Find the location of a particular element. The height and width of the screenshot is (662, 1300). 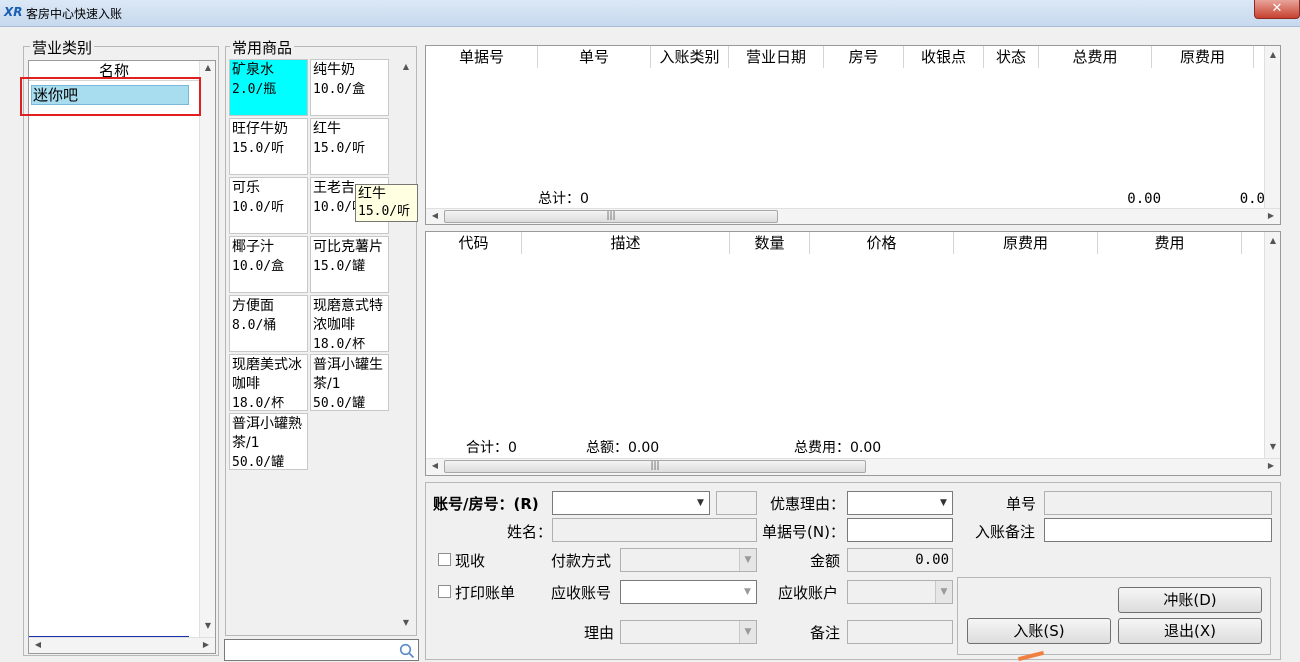

recv-account-combo: ▼ is located at coordinates (688, 592).